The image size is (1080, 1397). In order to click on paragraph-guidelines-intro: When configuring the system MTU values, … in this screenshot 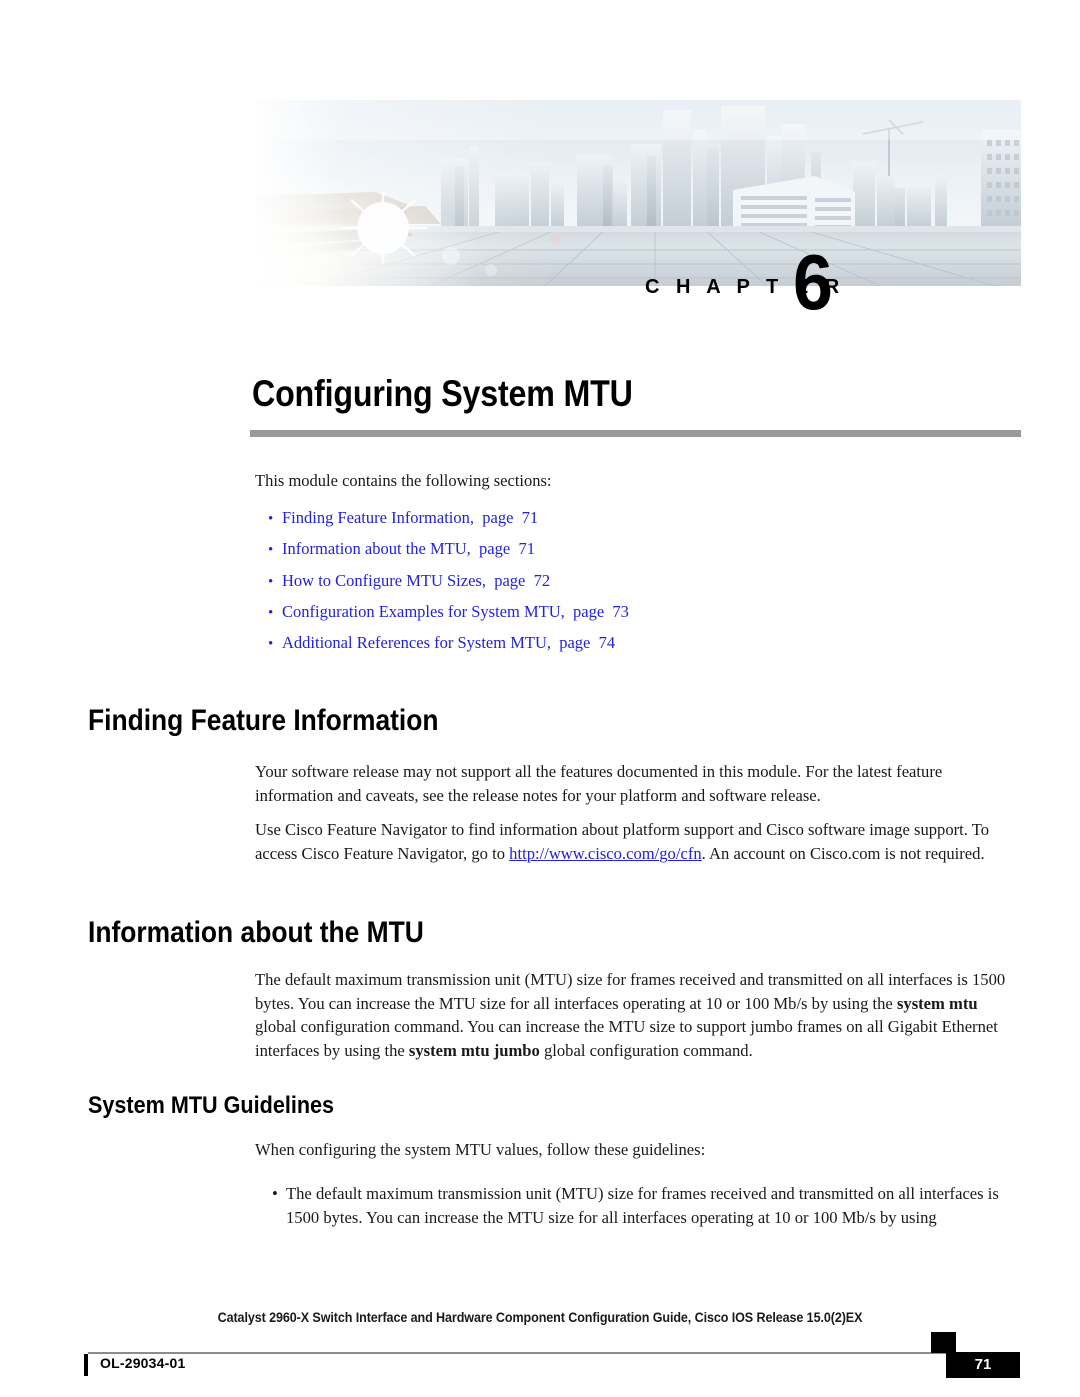, I will do `click(480, 1149)`.